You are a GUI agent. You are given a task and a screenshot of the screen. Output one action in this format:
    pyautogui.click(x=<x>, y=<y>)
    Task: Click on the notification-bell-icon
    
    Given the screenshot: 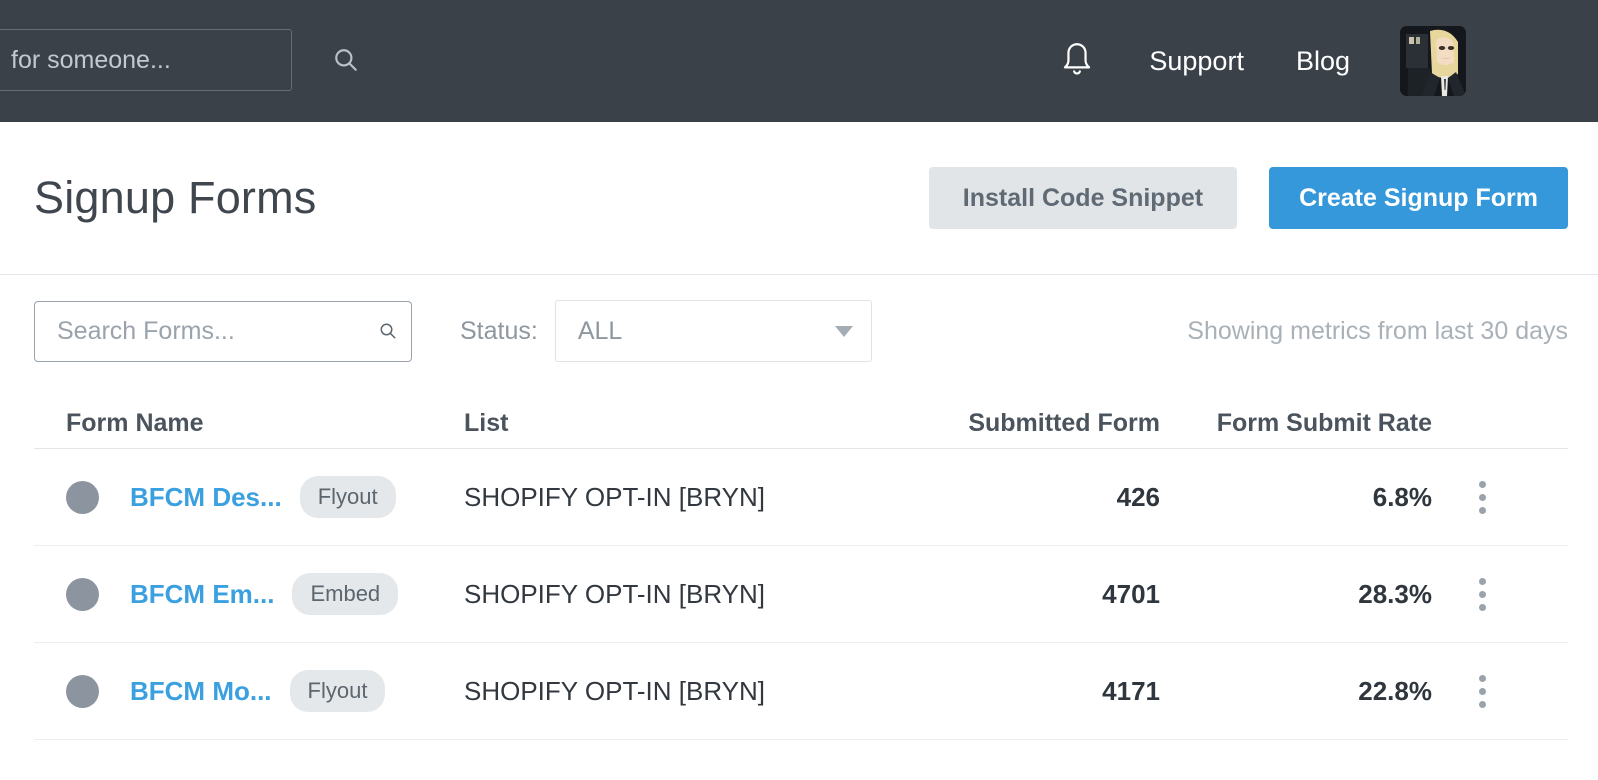 What is the action you would take?
    pyautogui.click(x=1077, y=59)
    